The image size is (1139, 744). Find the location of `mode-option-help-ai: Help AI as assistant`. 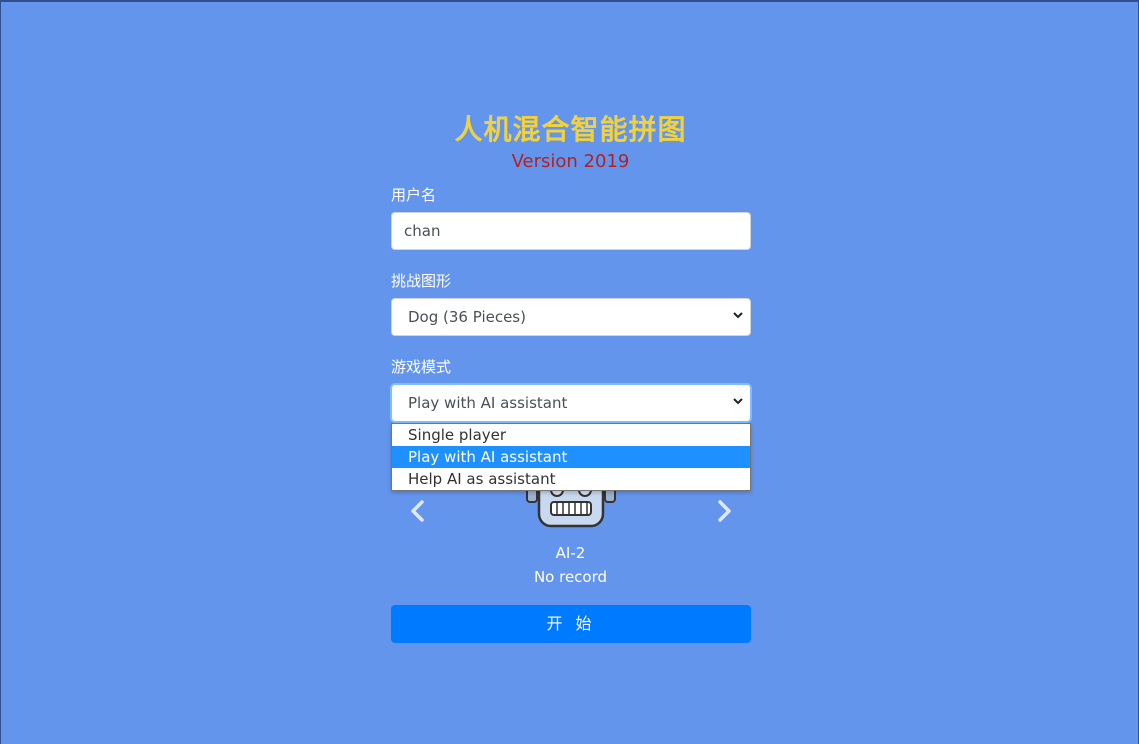

mode-option-help-ai: Help AI as assistant is located at coordinates (571, 479).